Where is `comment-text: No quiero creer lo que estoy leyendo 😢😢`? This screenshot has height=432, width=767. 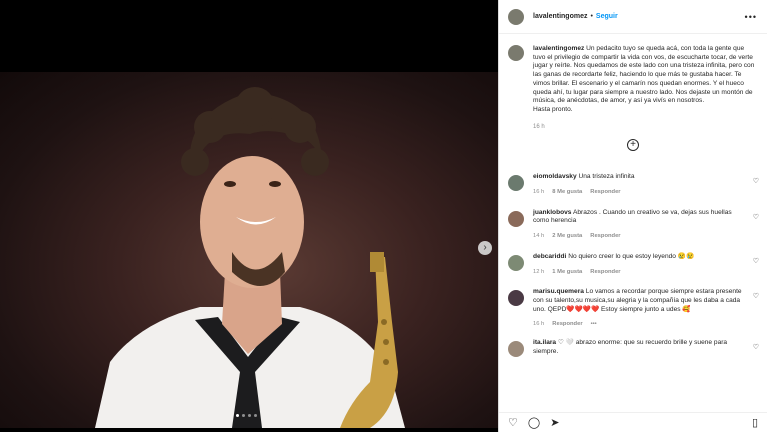 comment-text: No quiero creer lo que estoy leyendo 😢😢 is located at coordinates (631, 256).